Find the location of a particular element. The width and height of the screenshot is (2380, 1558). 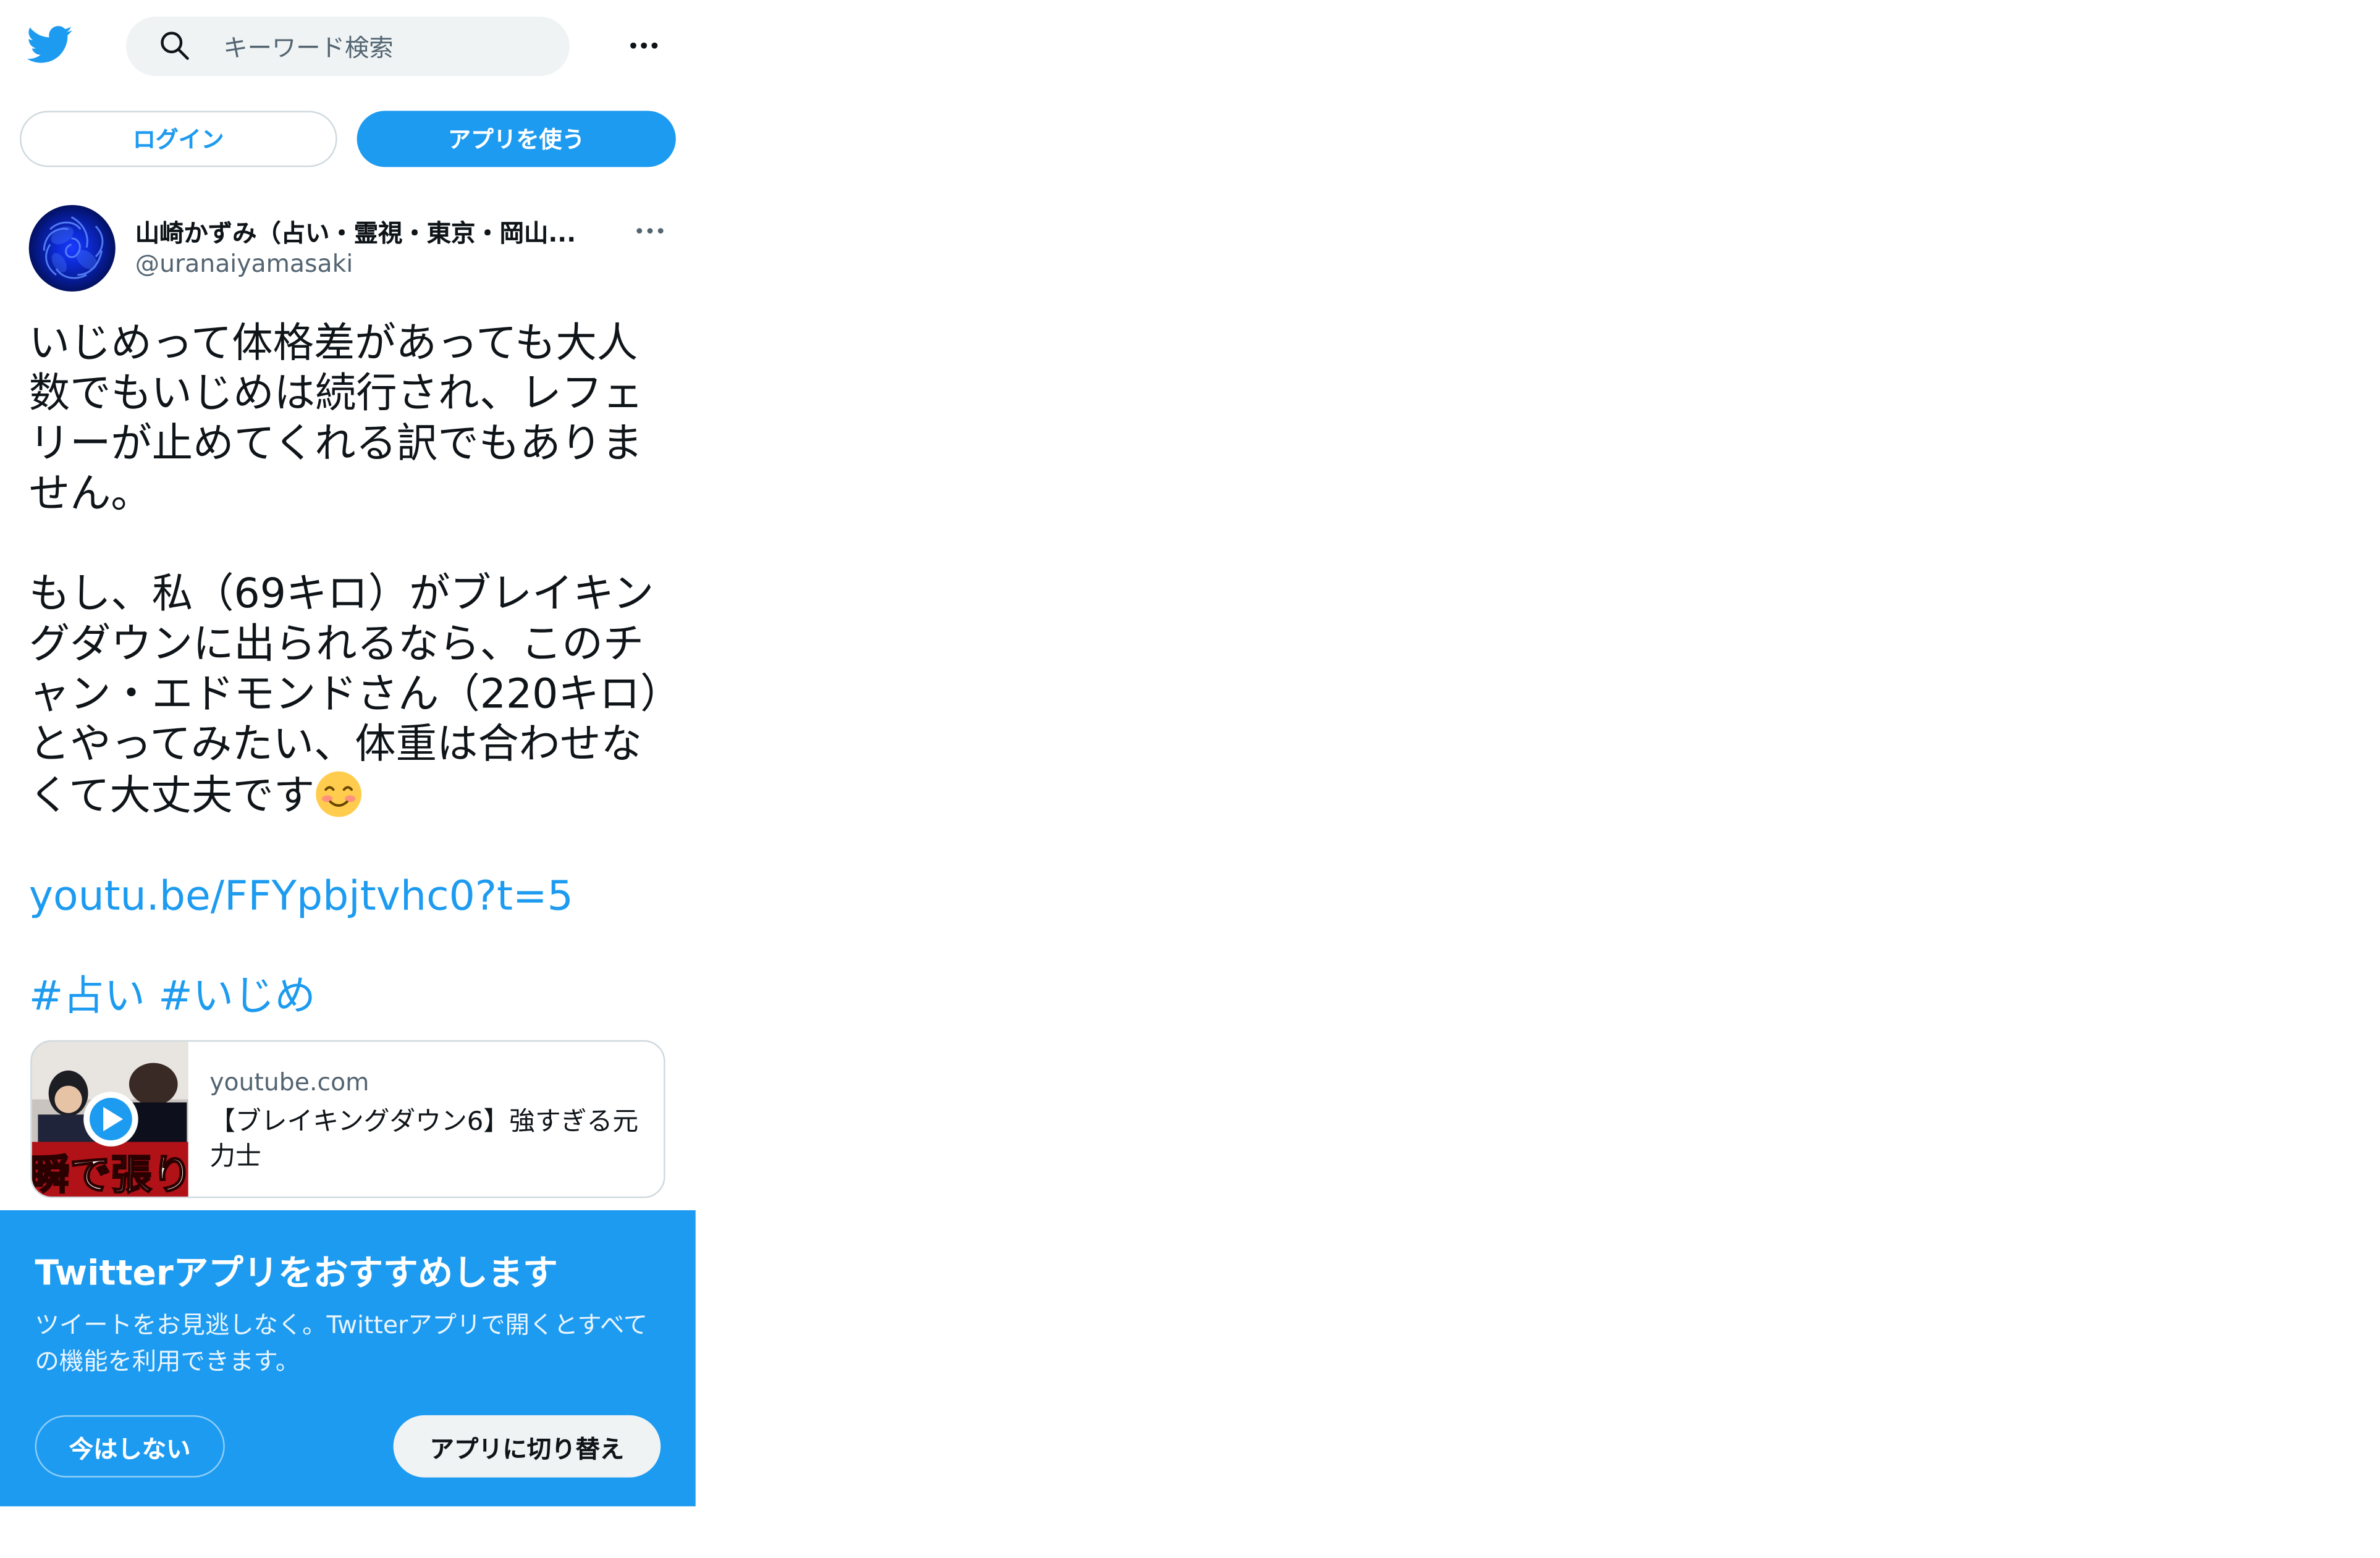

hashtags: #占い #いじめ is located at coordinates (348, 997).